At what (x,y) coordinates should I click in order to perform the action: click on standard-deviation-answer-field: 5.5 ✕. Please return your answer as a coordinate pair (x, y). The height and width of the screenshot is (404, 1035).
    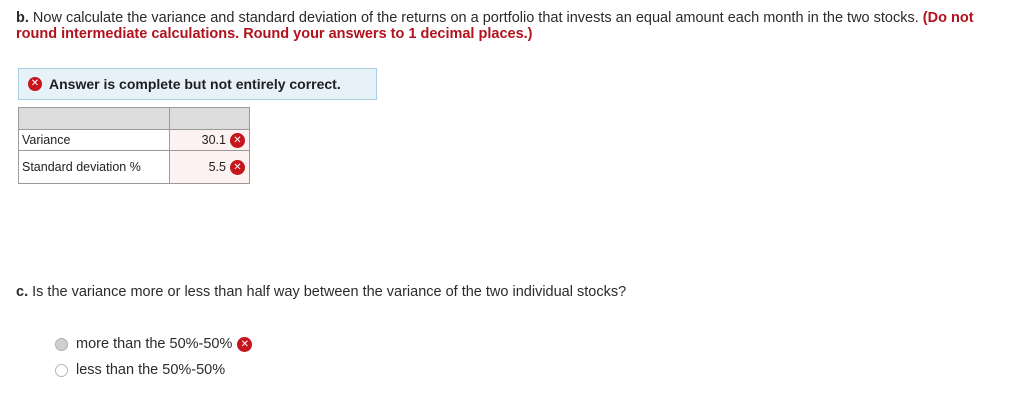
    Looking at the image, I should click on (209, 167).